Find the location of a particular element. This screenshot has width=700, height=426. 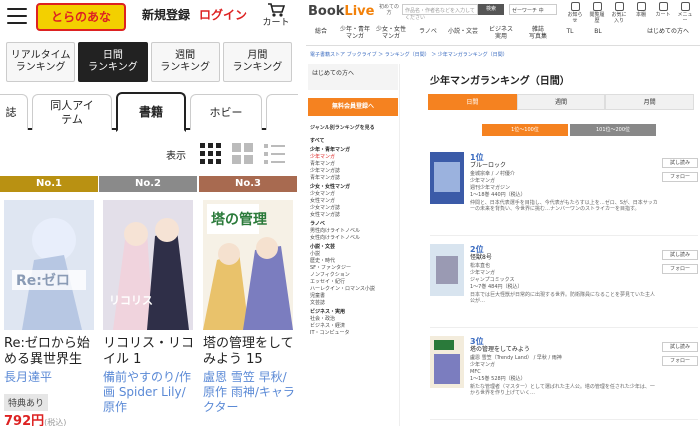

nav-bl: BL is located at coordinates (598, 31).